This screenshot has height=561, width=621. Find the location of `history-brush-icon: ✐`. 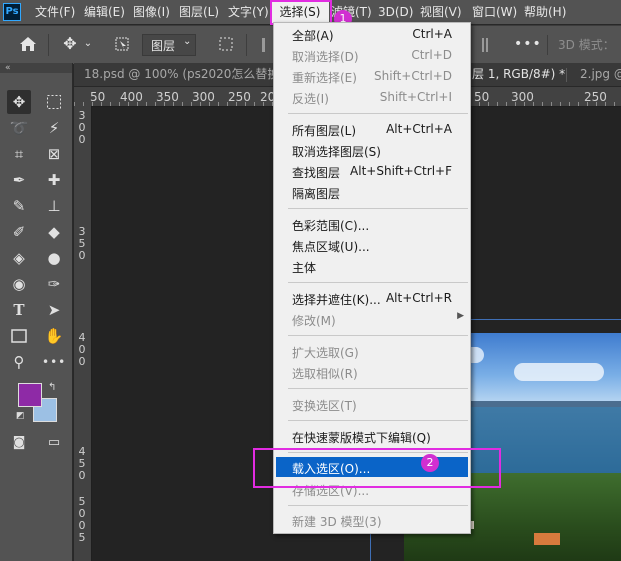

history-brush-icon: ✐ is located at coordinates (19, 232).